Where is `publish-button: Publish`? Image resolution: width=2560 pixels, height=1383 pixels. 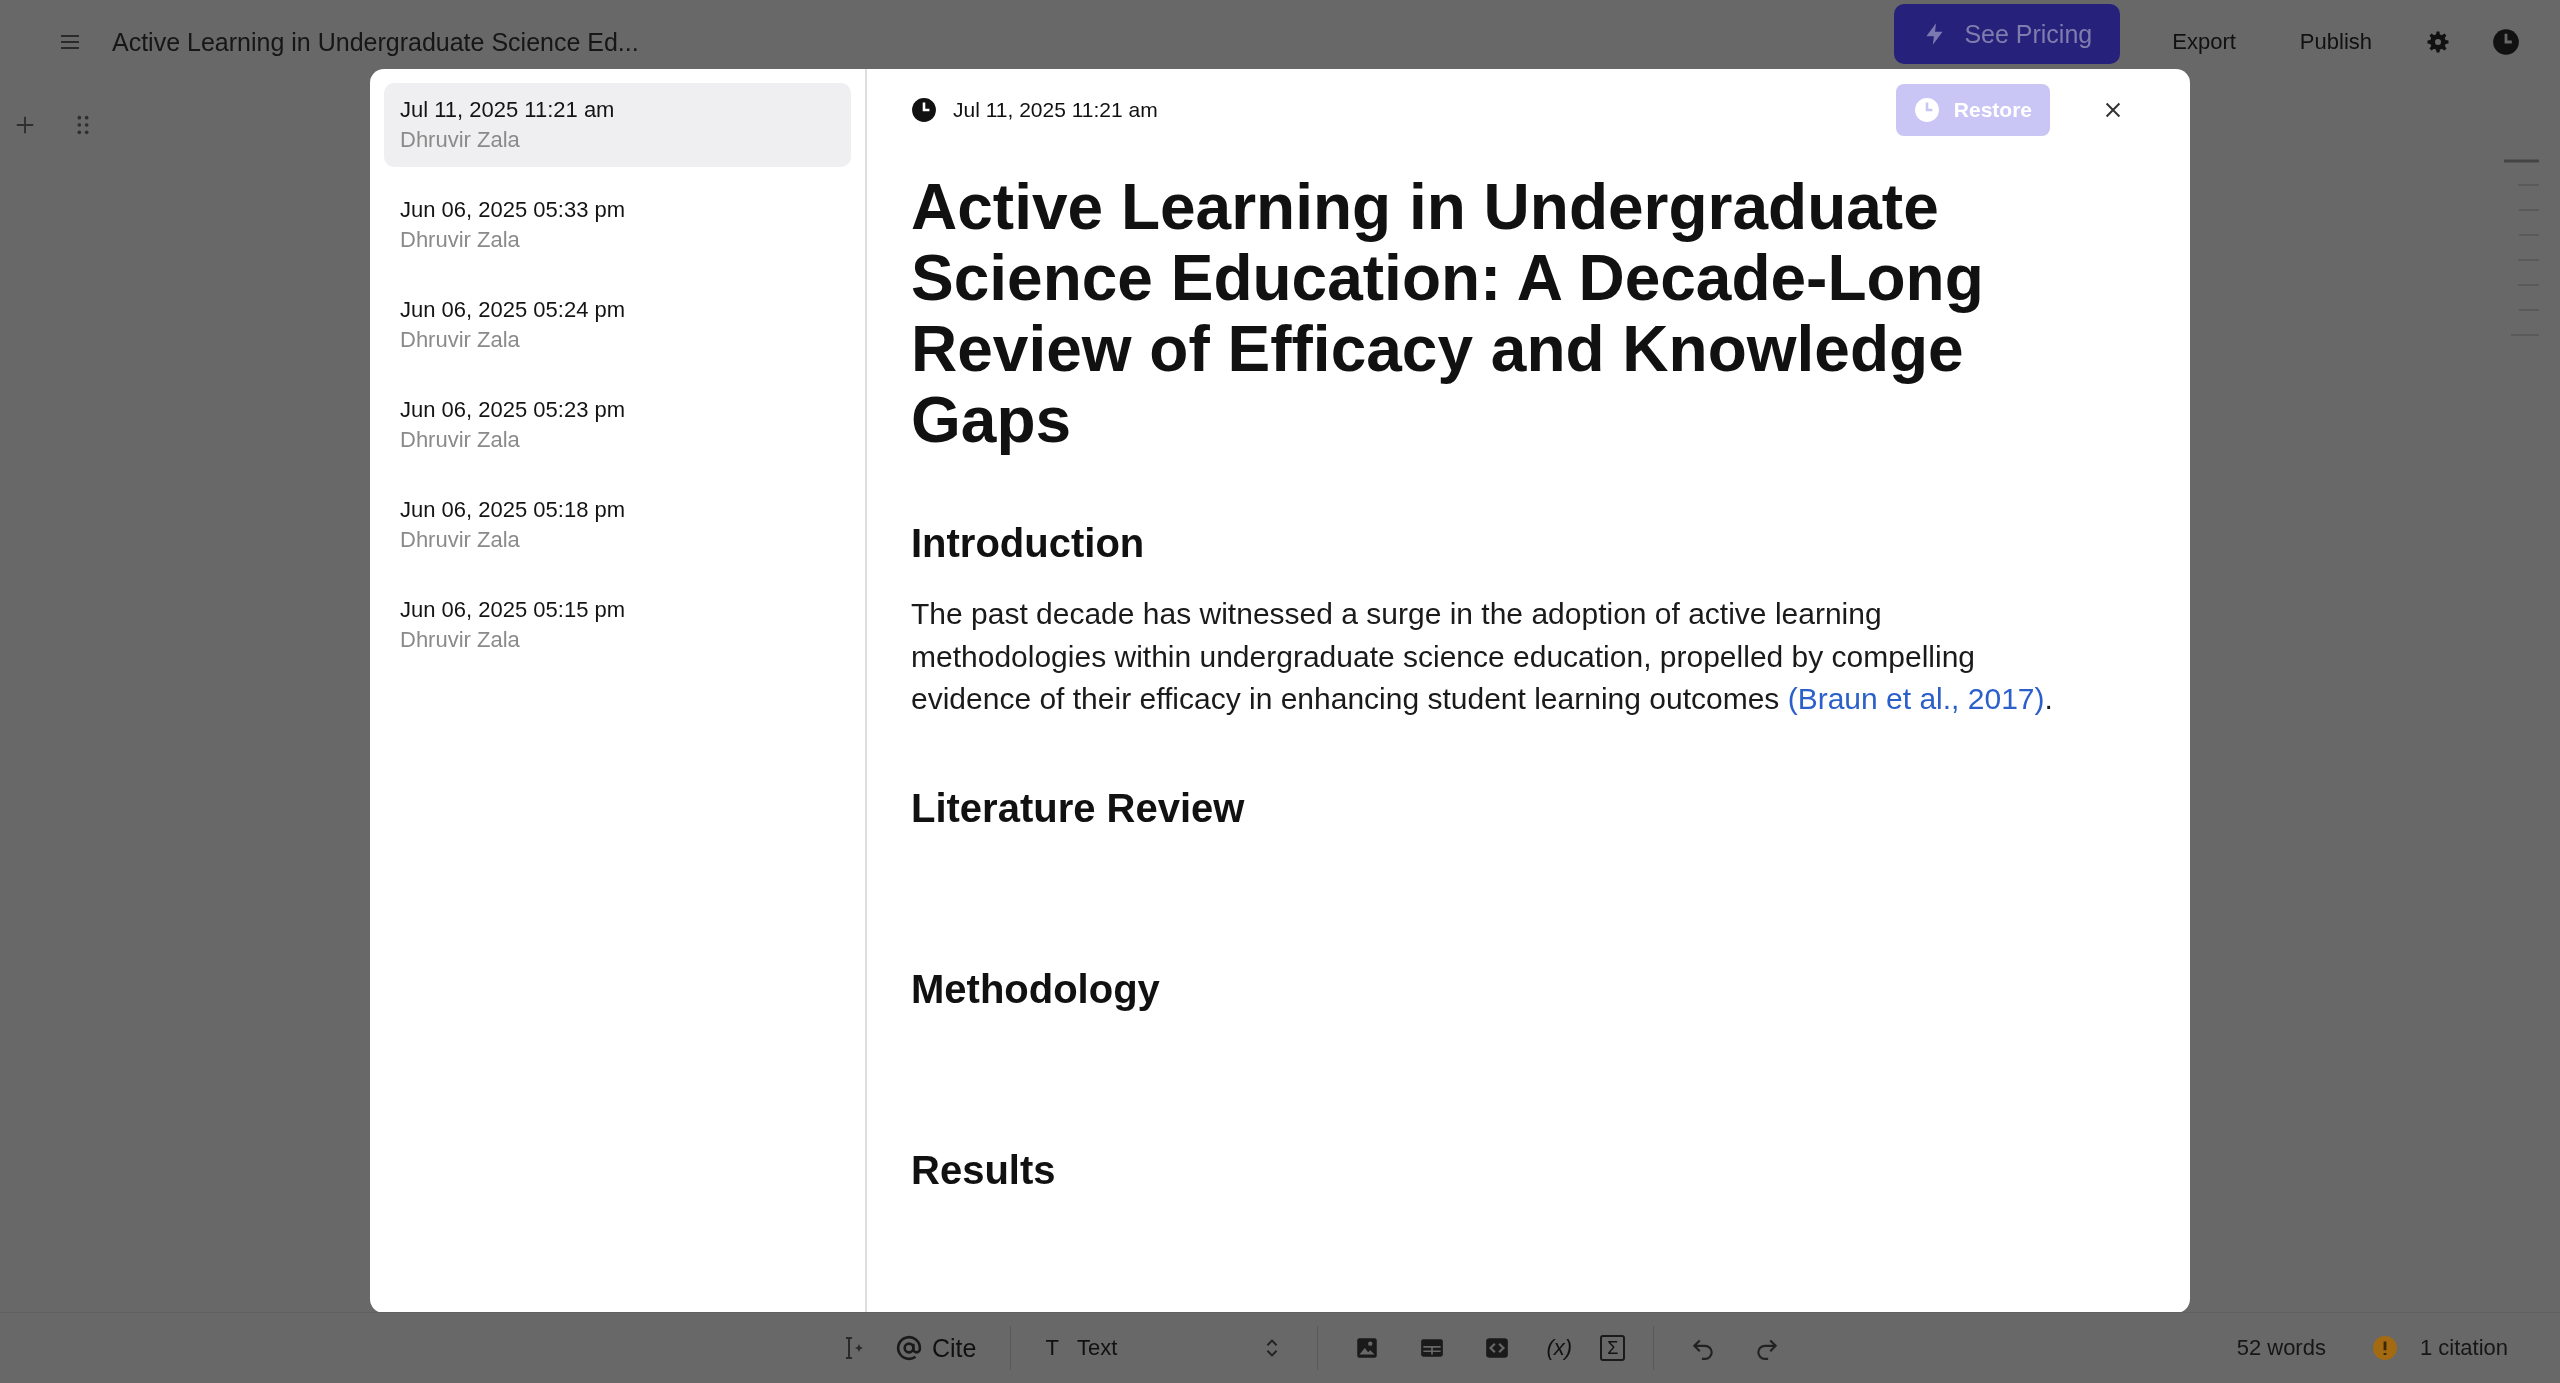
publish-button: Publish is located at coordinates (2335, 42).